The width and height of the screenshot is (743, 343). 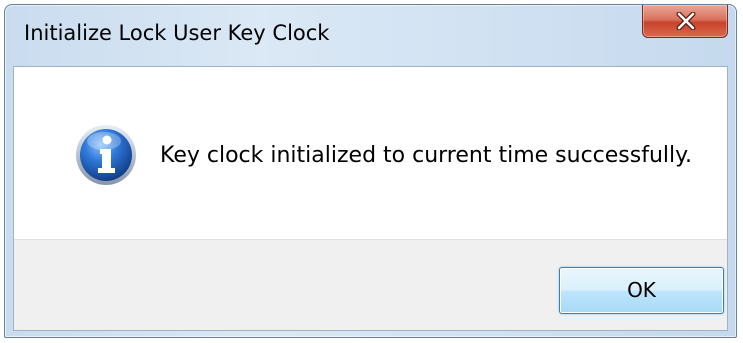 What do you see at coordinates (641, 290) in the screenshot?
I see `ok-button: OK` at bounding box center [641, 290].